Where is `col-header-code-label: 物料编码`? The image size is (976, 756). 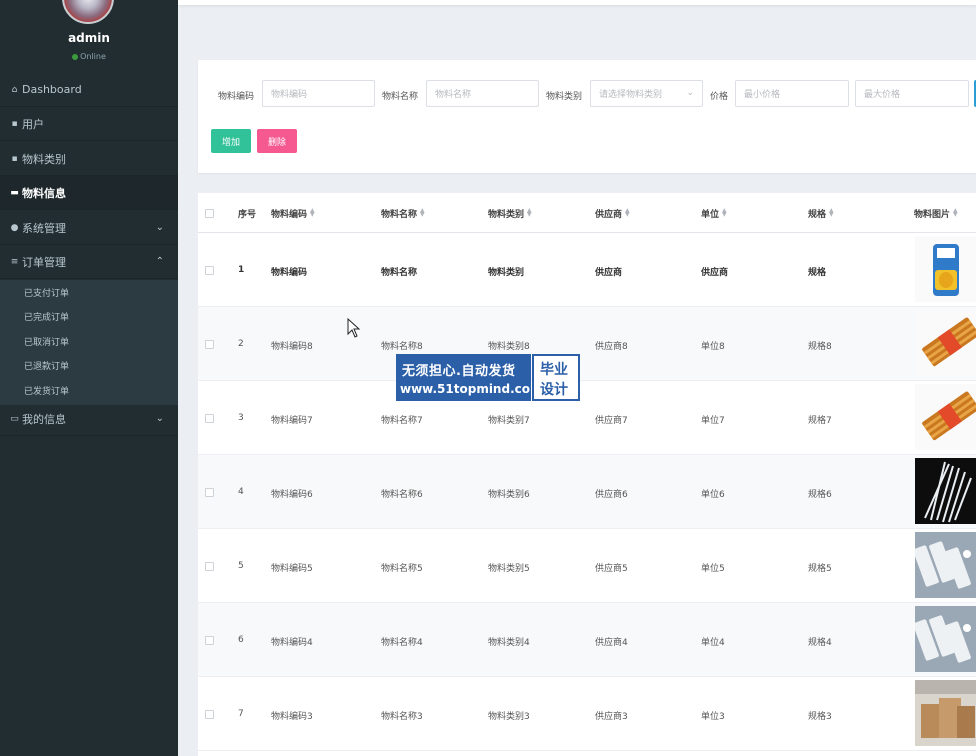 col-header-code-label: 物料编码 is located at coordinates (289, 215).